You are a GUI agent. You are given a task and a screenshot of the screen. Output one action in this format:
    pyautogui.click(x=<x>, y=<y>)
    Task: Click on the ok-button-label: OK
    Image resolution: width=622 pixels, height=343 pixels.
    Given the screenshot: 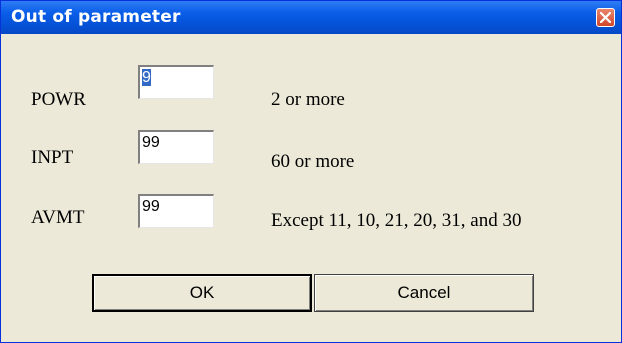 What is the action you would take?
    pyautogui.click(x=202, y=292)
    